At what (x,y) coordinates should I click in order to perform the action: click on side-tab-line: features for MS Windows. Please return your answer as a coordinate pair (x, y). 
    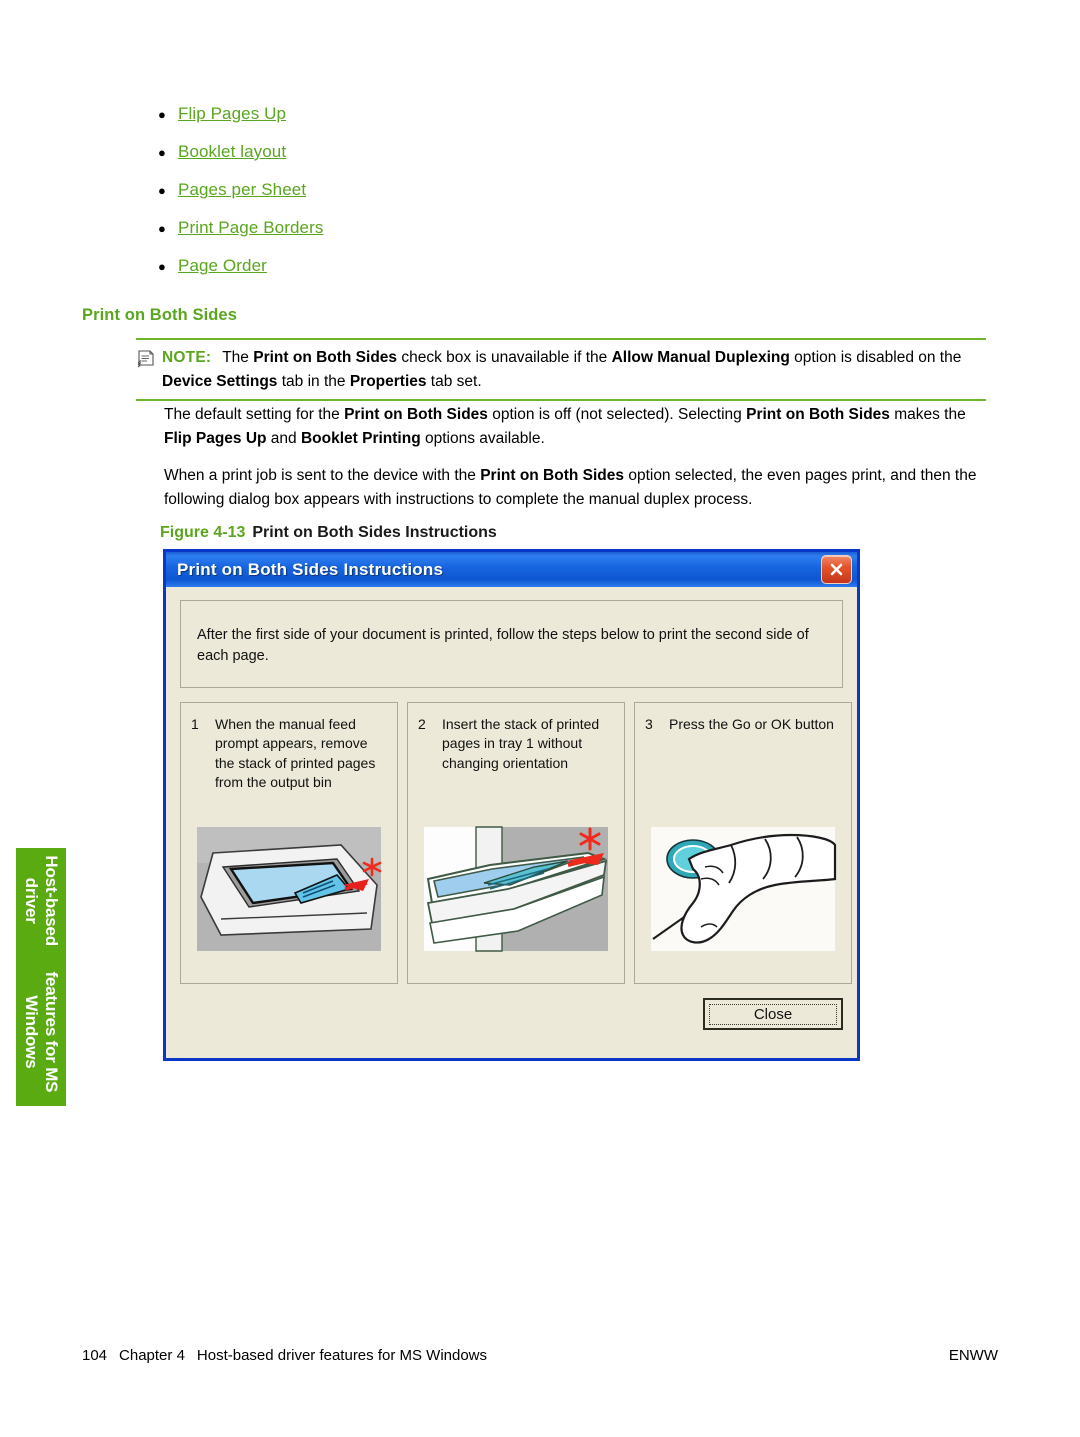
    Looking at the image, I should click on (41, 1032).